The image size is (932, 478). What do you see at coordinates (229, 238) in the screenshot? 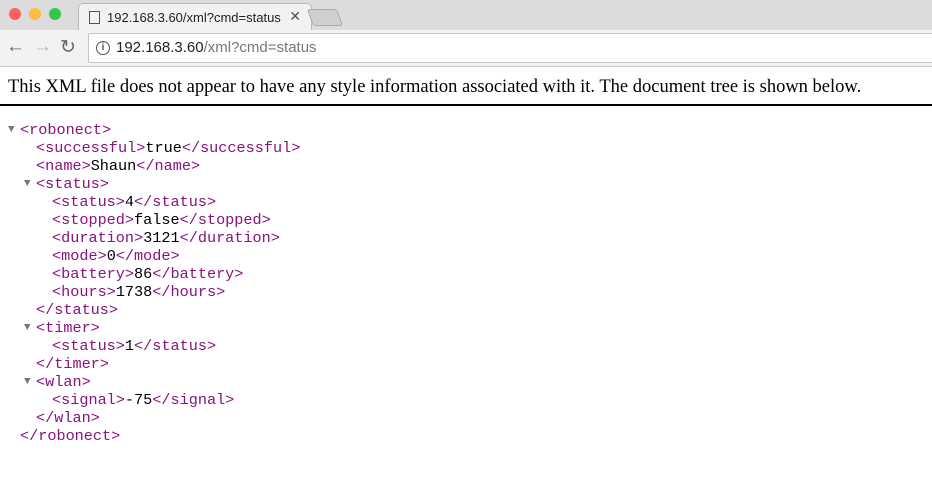
I see `xml-close-tag: </duration>` at bounding box center [229, 238].